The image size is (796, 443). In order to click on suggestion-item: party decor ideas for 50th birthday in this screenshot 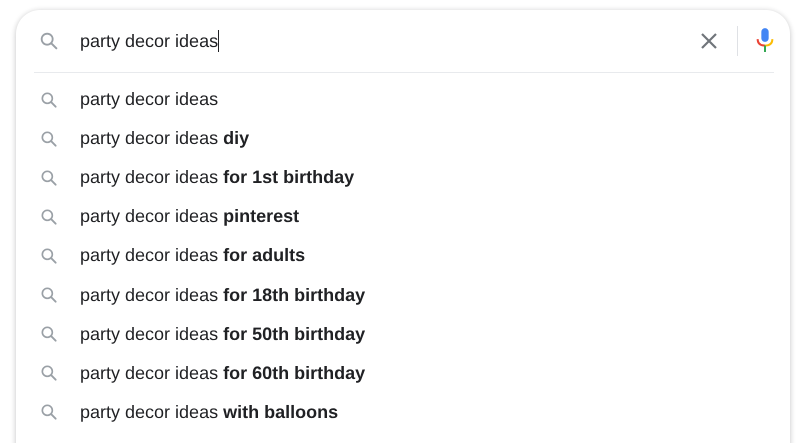, I will do `click(223, 334)`.